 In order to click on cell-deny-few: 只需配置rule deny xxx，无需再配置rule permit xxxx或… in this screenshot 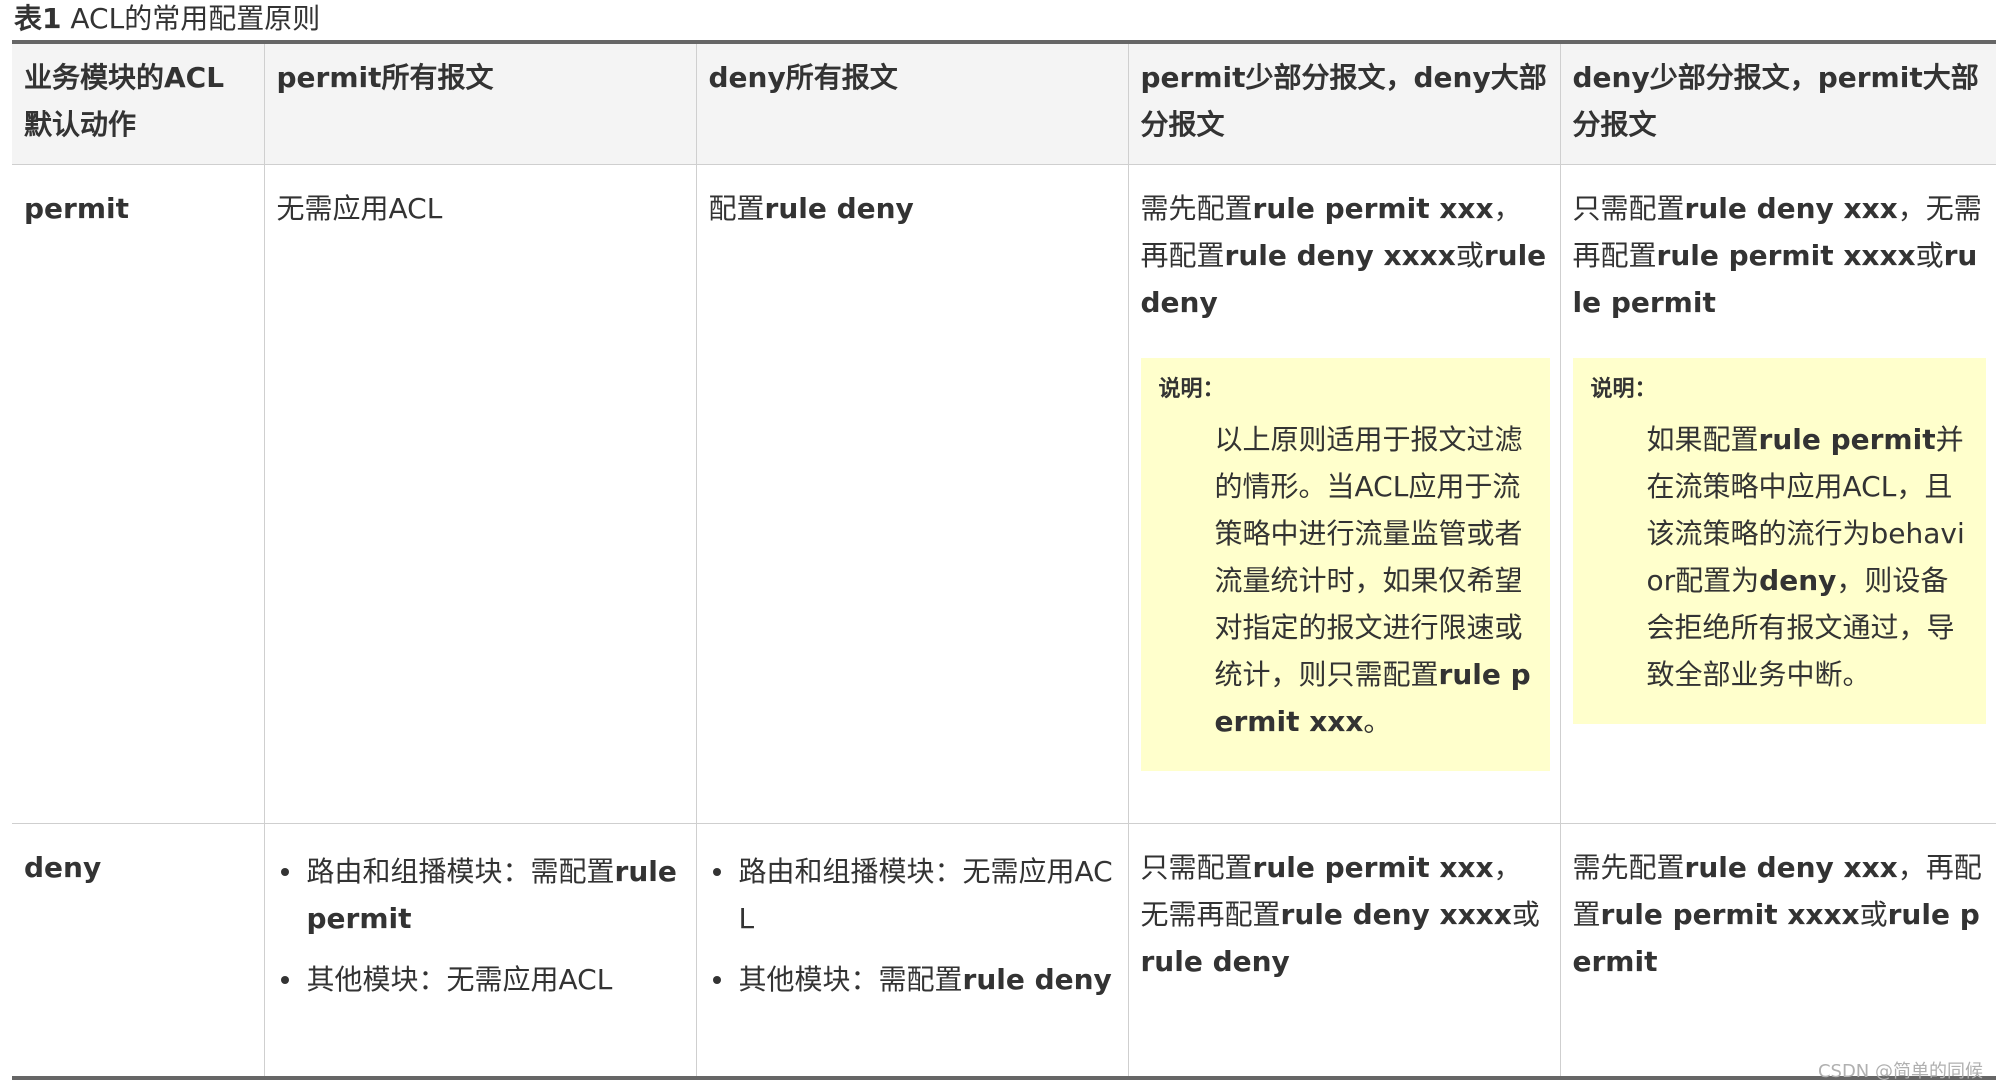, I will do `click(1777, 494)`.